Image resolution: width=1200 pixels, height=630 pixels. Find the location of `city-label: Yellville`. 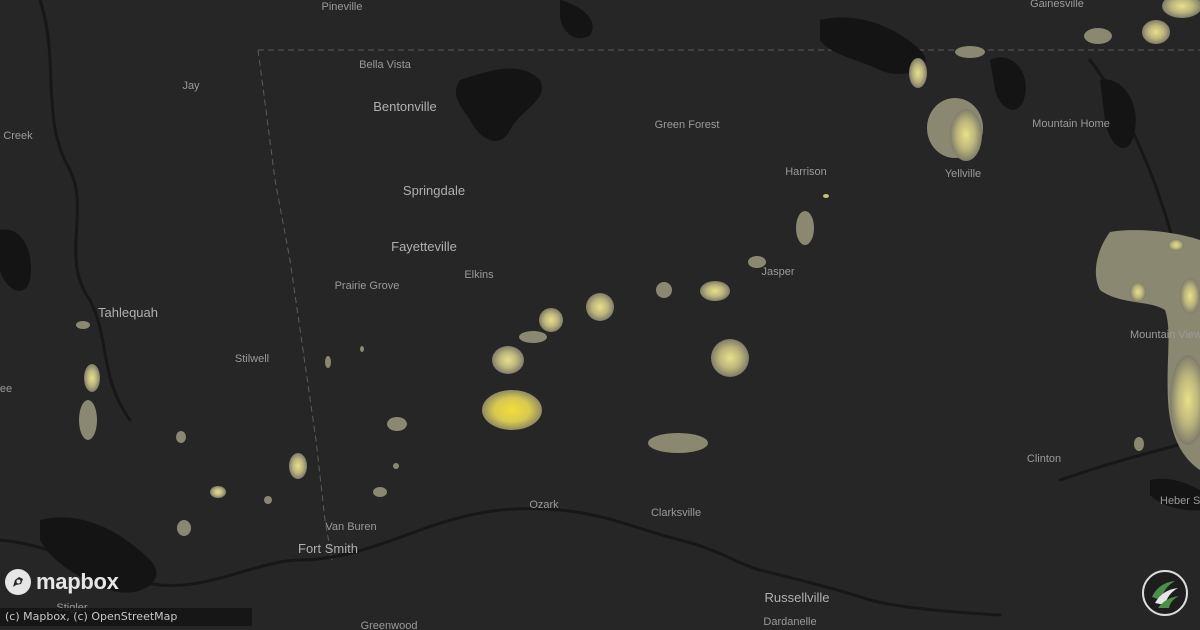

city-label: Yellville is located at coordinates (963, 174).